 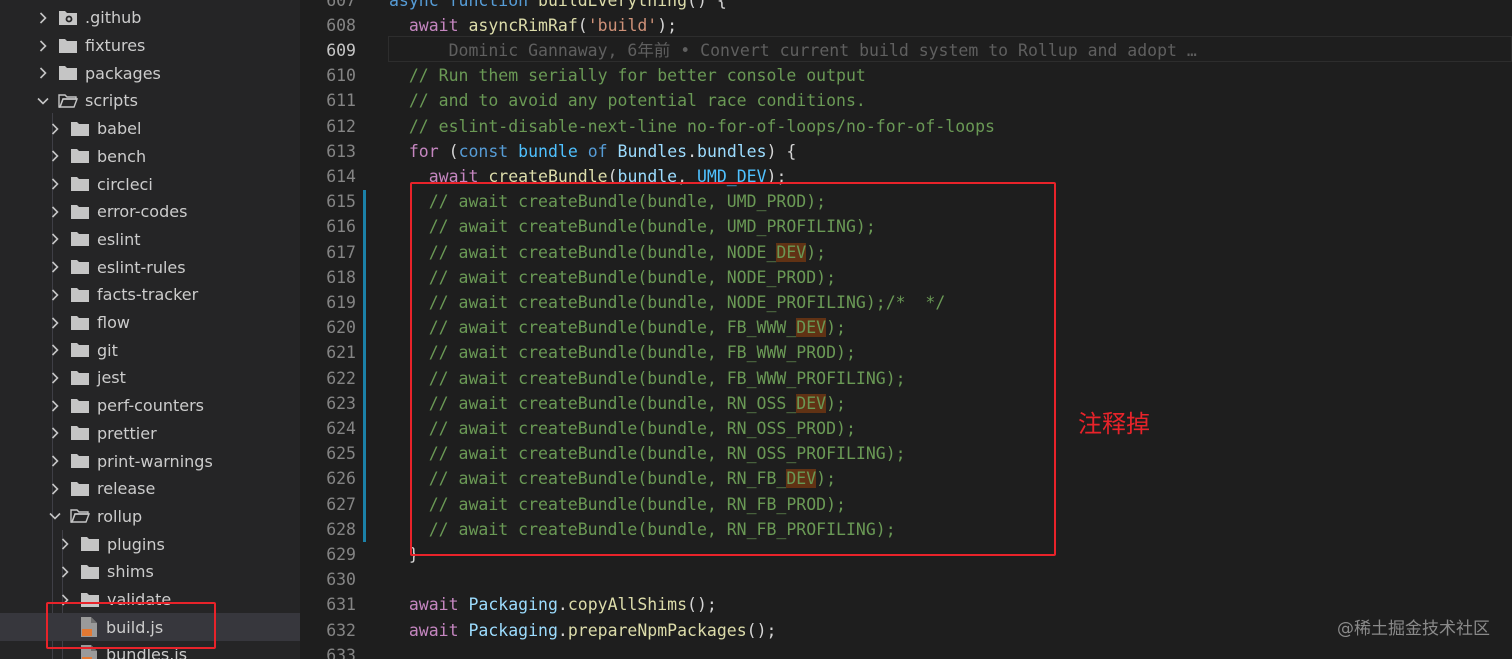 What do you see at coordinates (341, 5) in the screenshot?
I see `line-number: 607` at bounding box center [341, 5].